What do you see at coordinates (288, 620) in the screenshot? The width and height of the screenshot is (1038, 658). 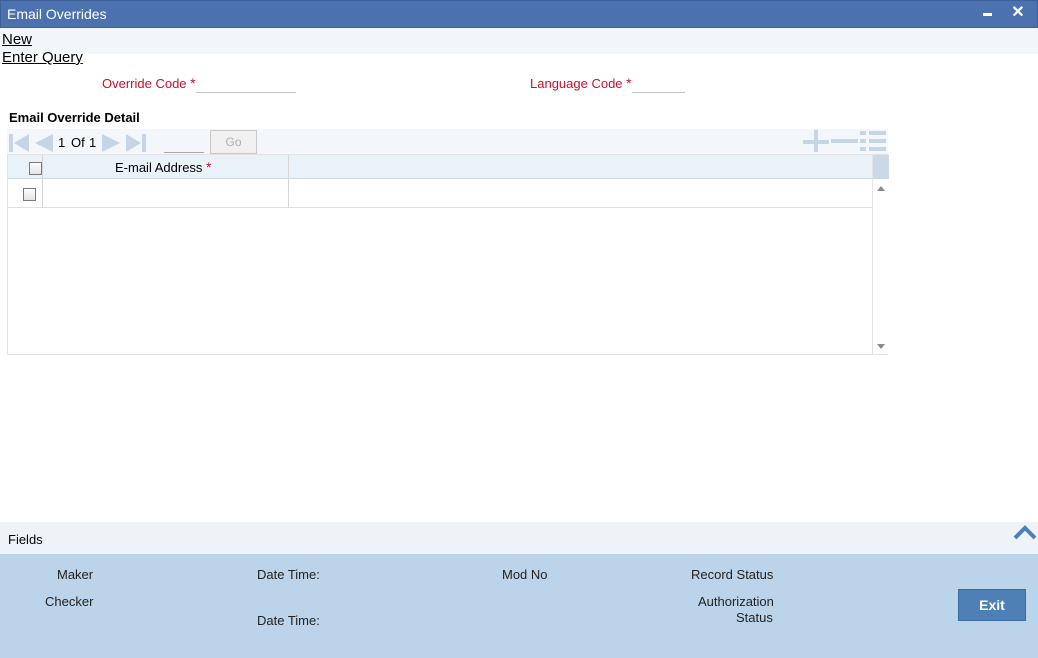 I see `checker-date-time-label: Date Time:` at bounding box center [288, 620].